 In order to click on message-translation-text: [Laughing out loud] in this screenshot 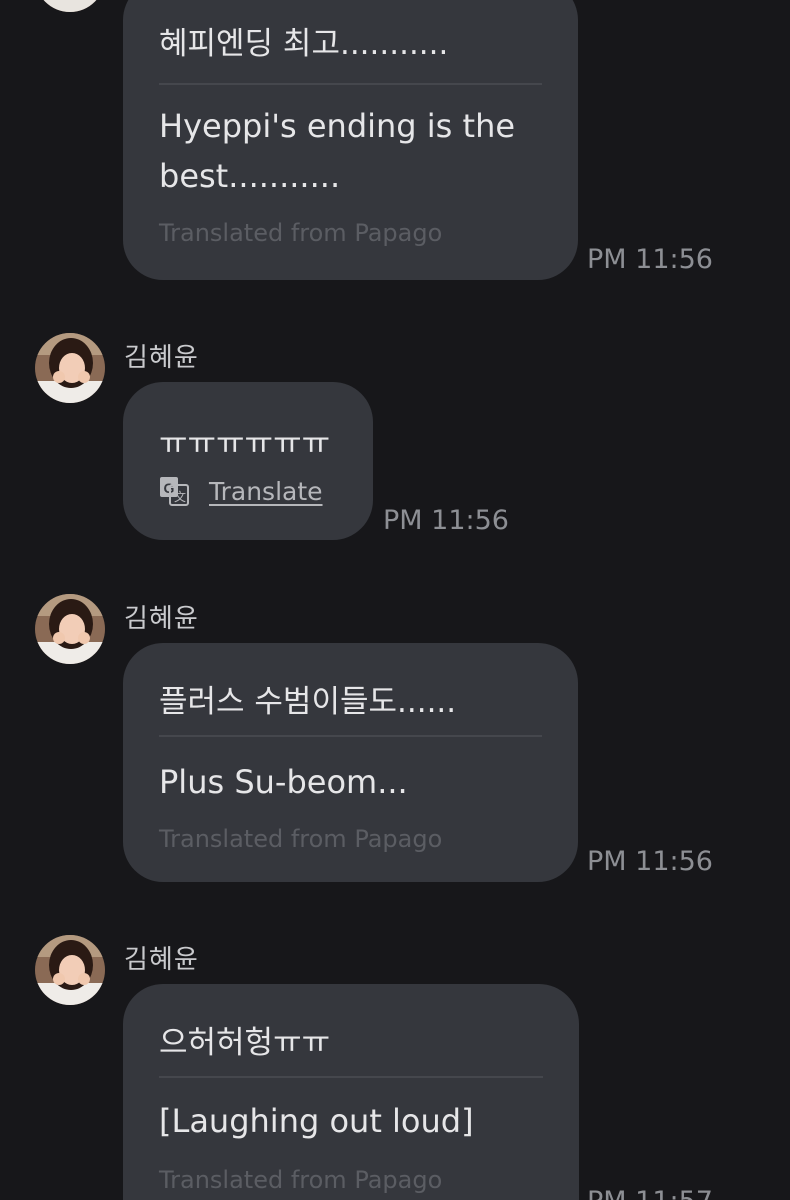, I will do `click(316, 1121)`.